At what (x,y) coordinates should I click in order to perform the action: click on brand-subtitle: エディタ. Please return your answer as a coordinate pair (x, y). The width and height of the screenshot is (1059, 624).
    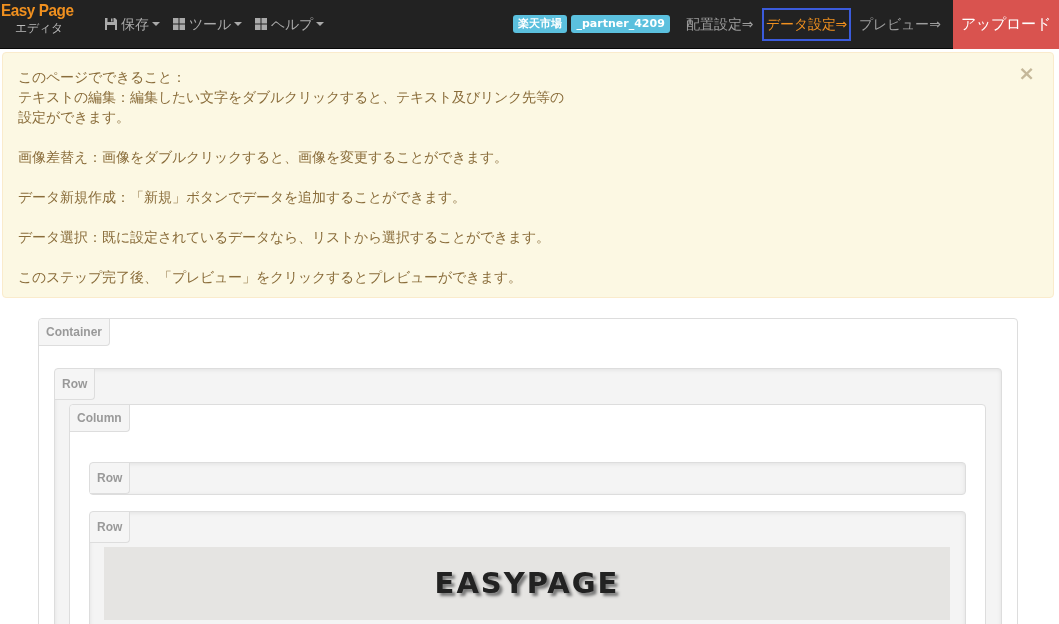
    Looking at the image, I should click on (39, 28).